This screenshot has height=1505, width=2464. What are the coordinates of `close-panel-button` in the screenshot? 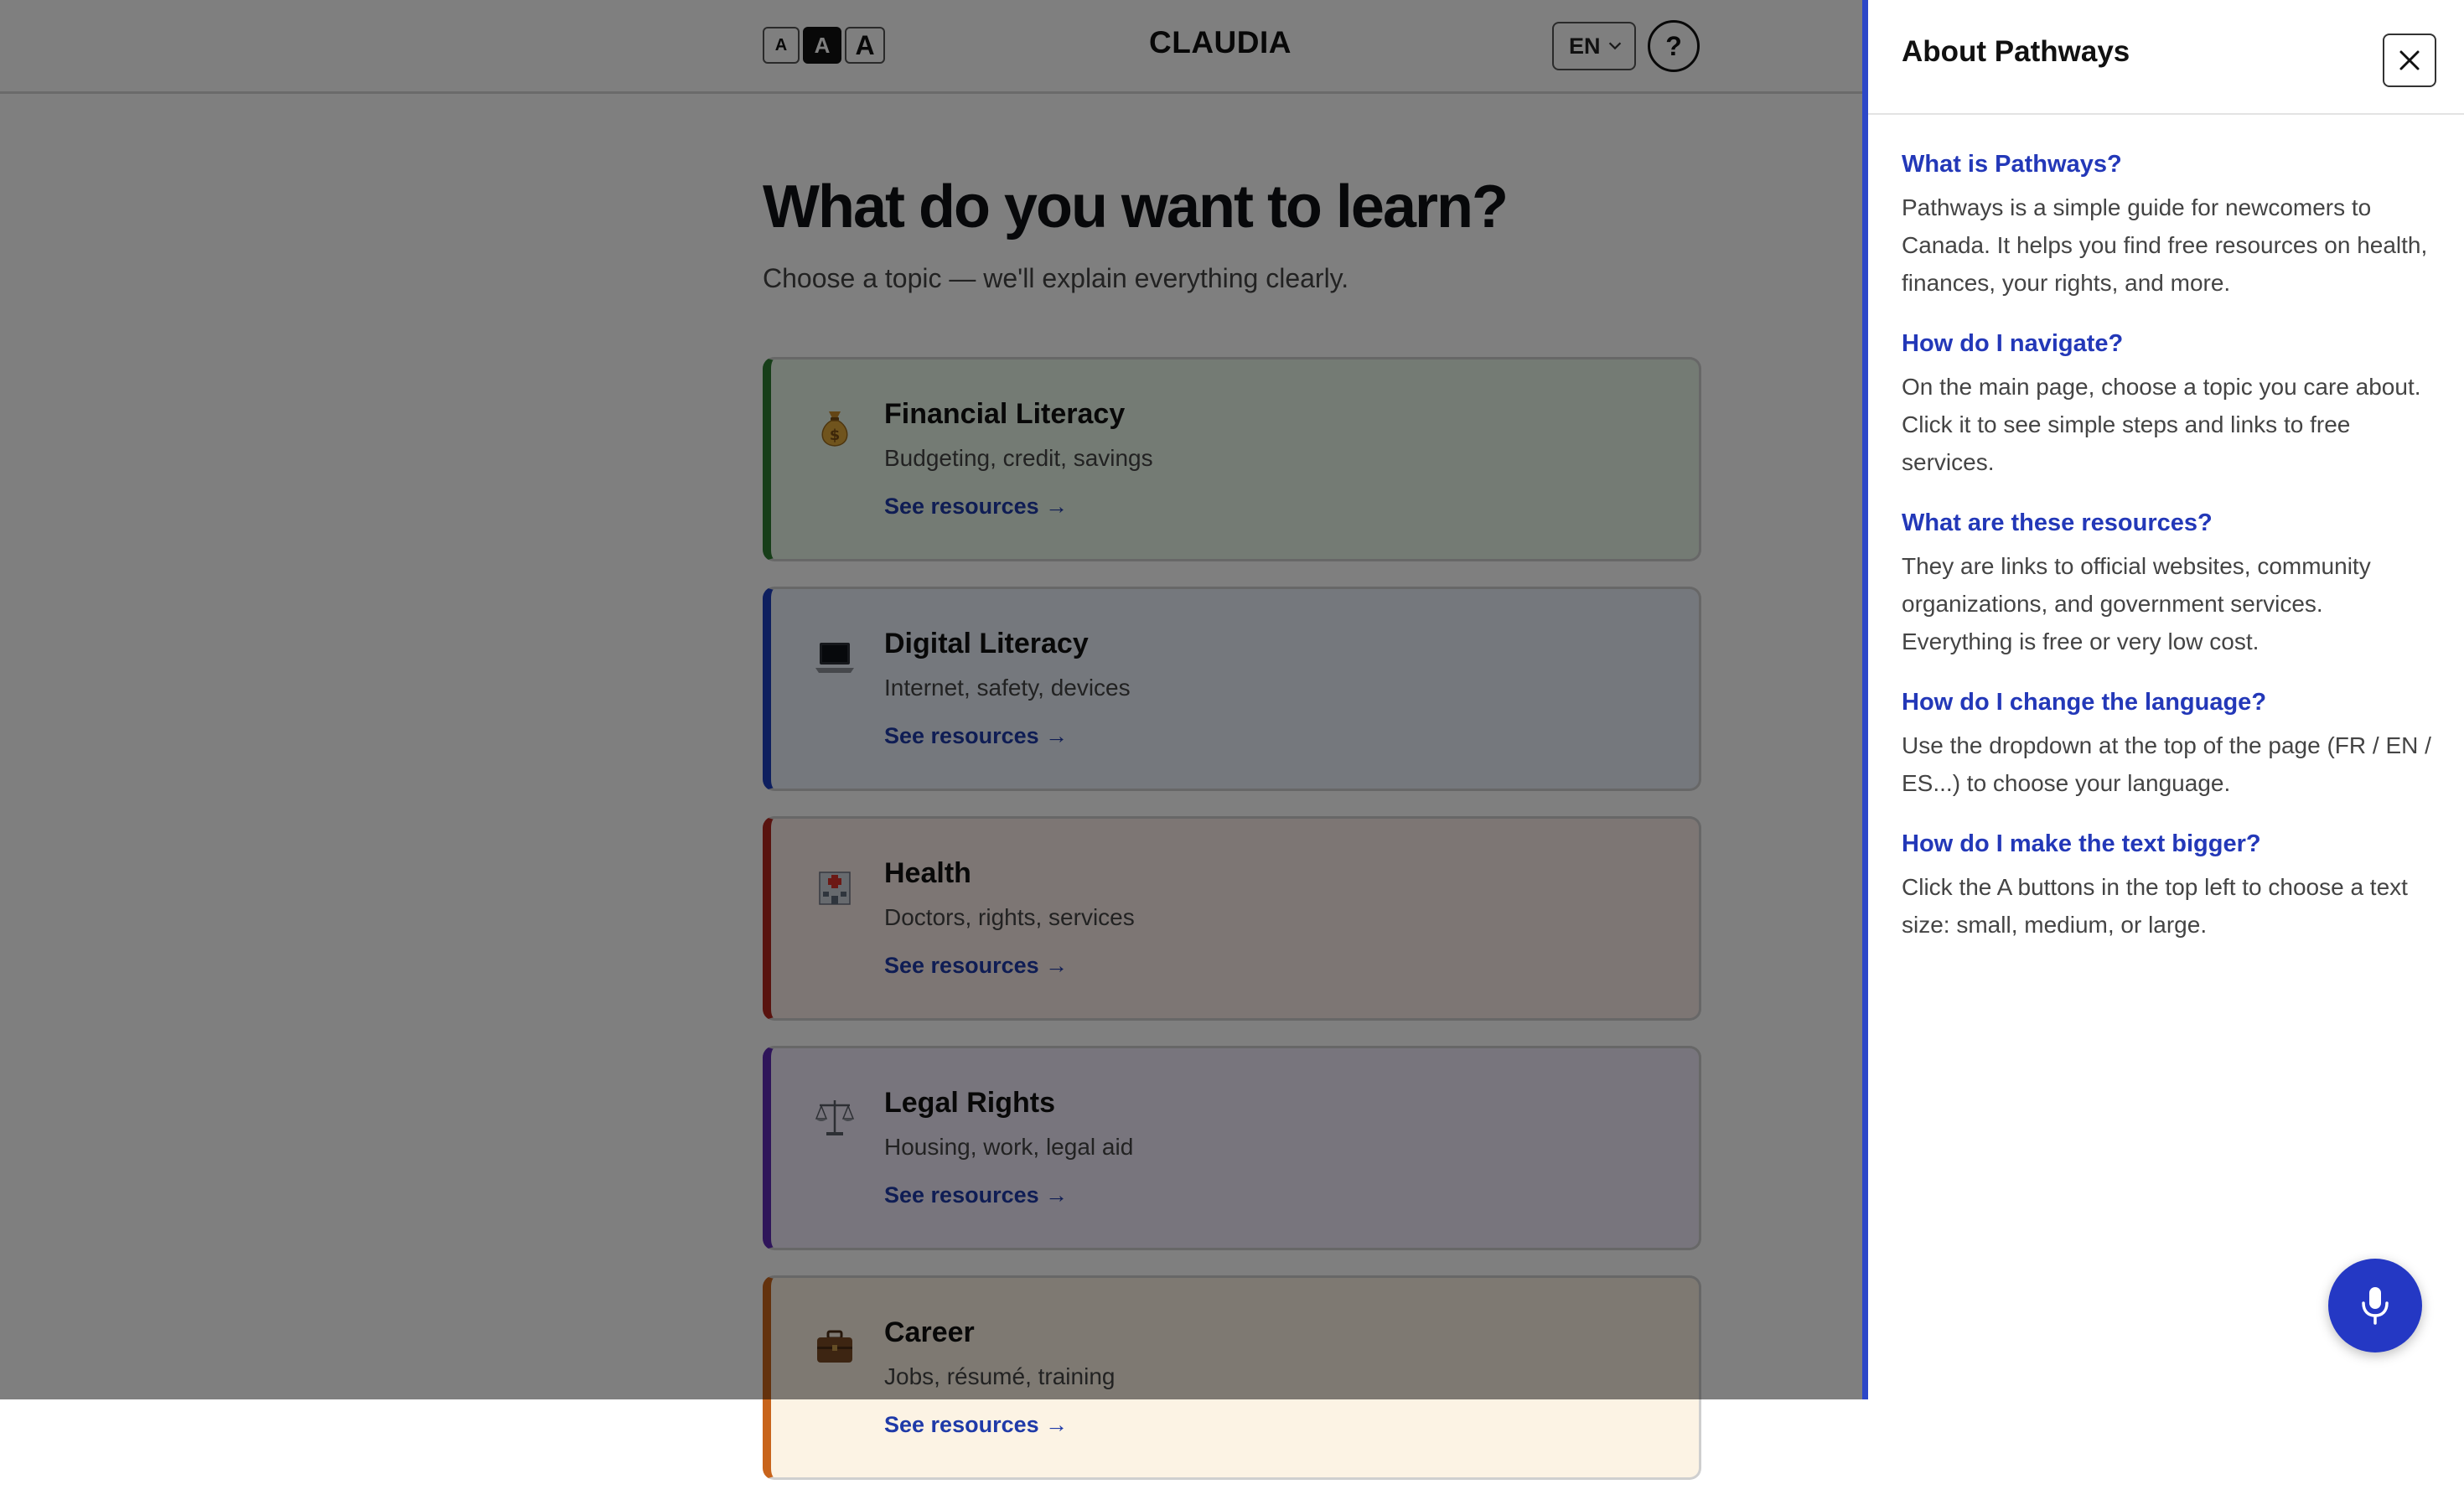 It's located at (2409, 60).